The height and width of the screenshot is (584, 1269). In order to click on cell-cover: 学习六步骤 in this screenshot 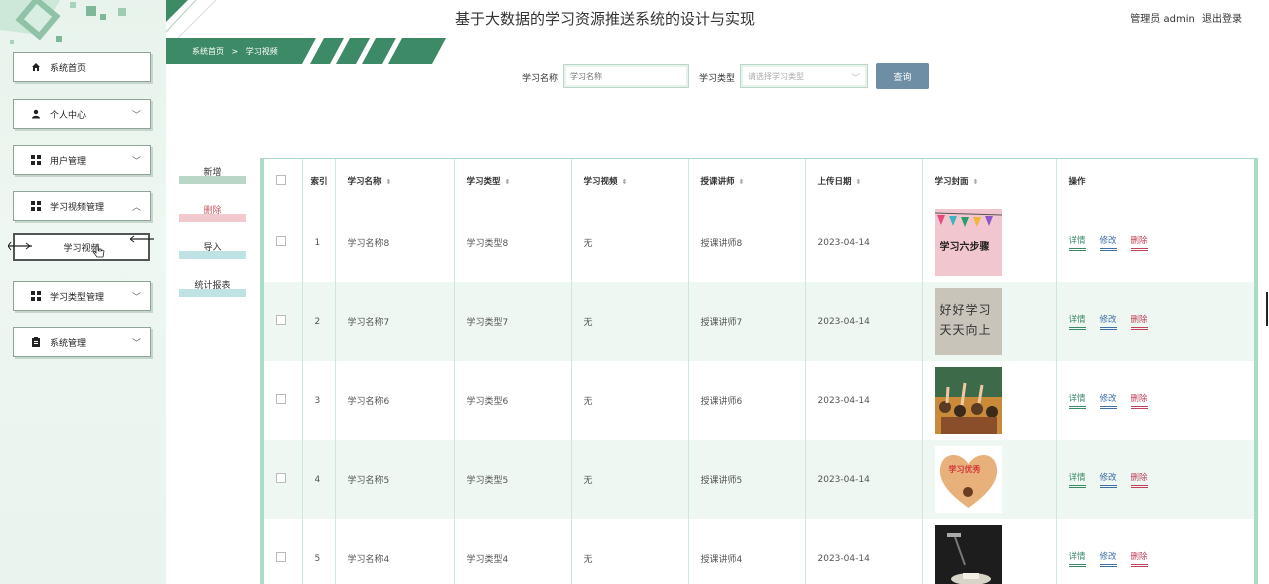, I will do `click(989, 242)`.